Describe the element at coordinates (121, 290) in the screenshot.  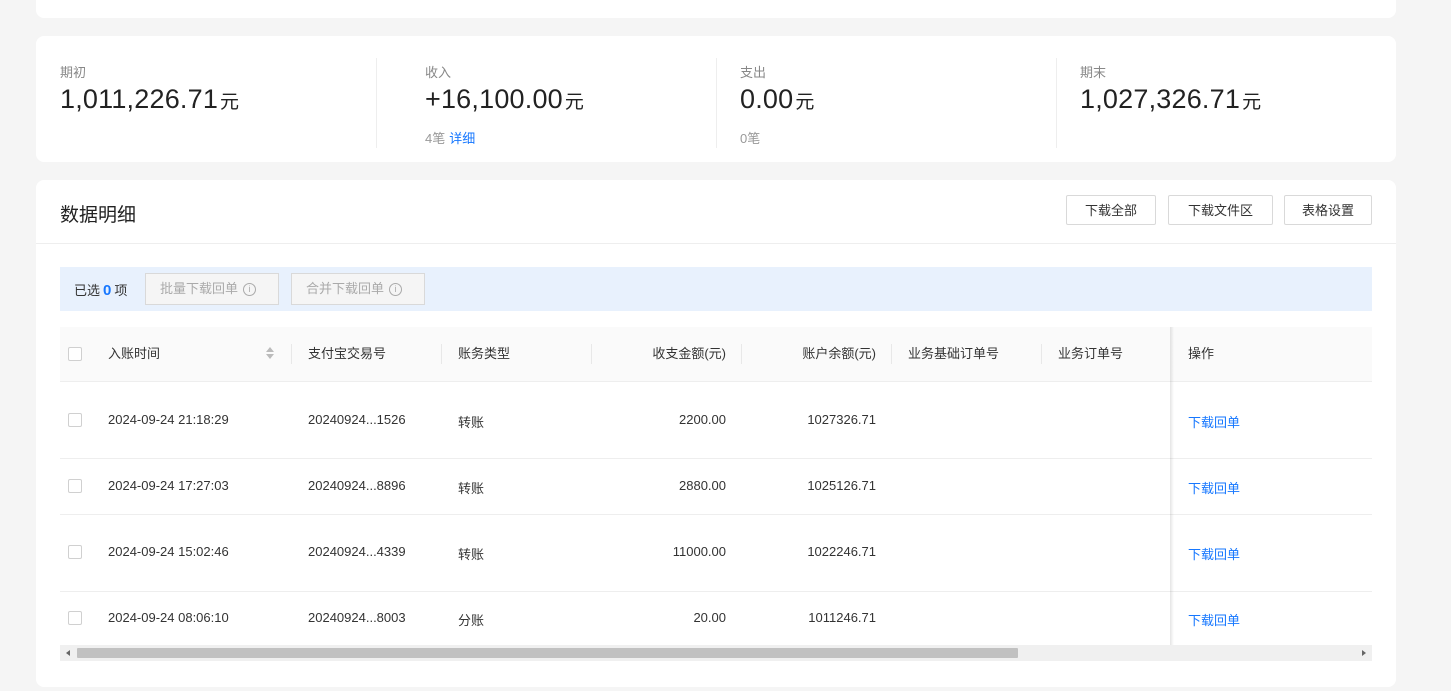
I see `selection-suffix: 项` at that location.